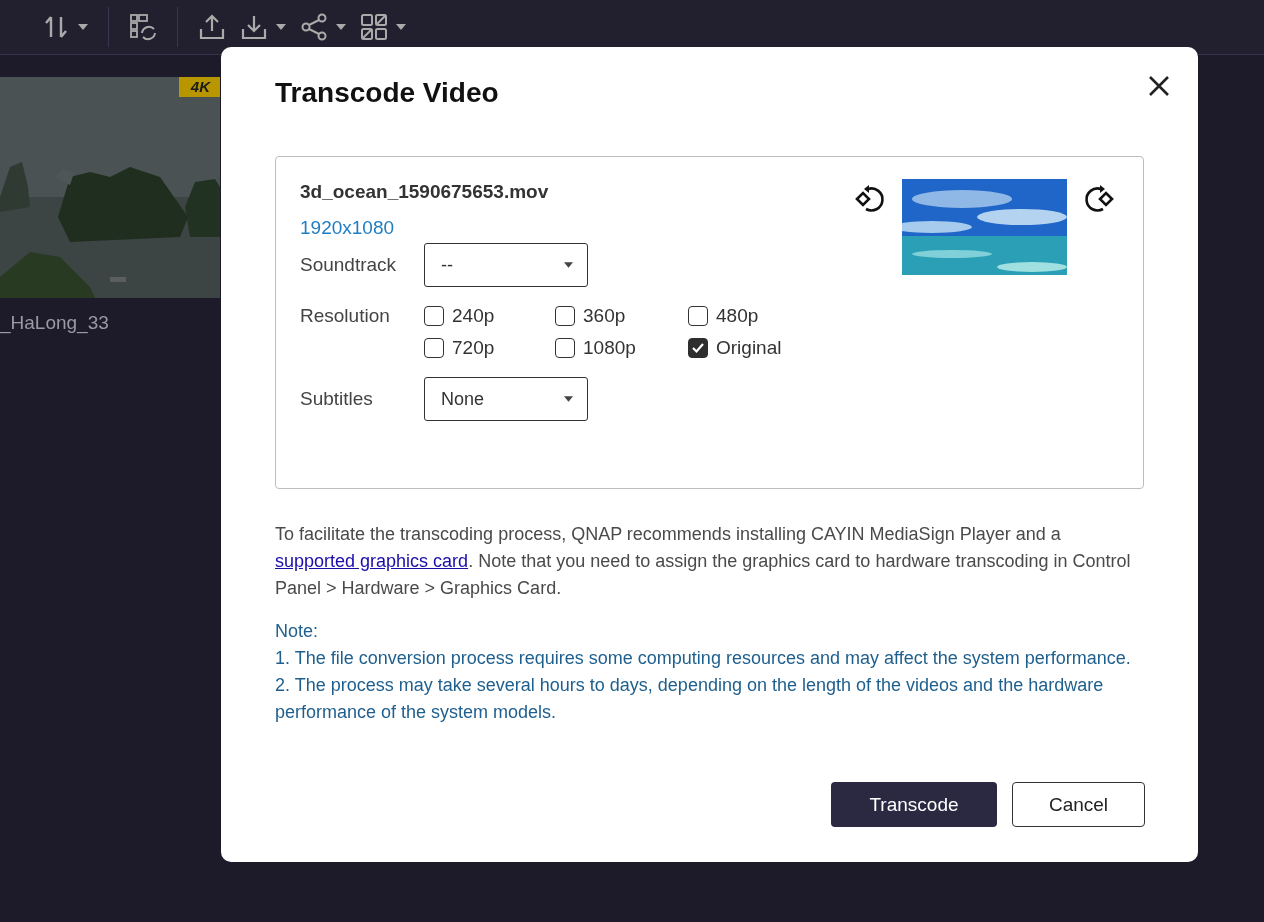  What do you see at coordinates (690, 699) in the screenshot?
I see `note-text: 2. The process may take several hours to days, depending on the length of the videos and the hardware performance of the system models.` at bounding box center [690, 699].